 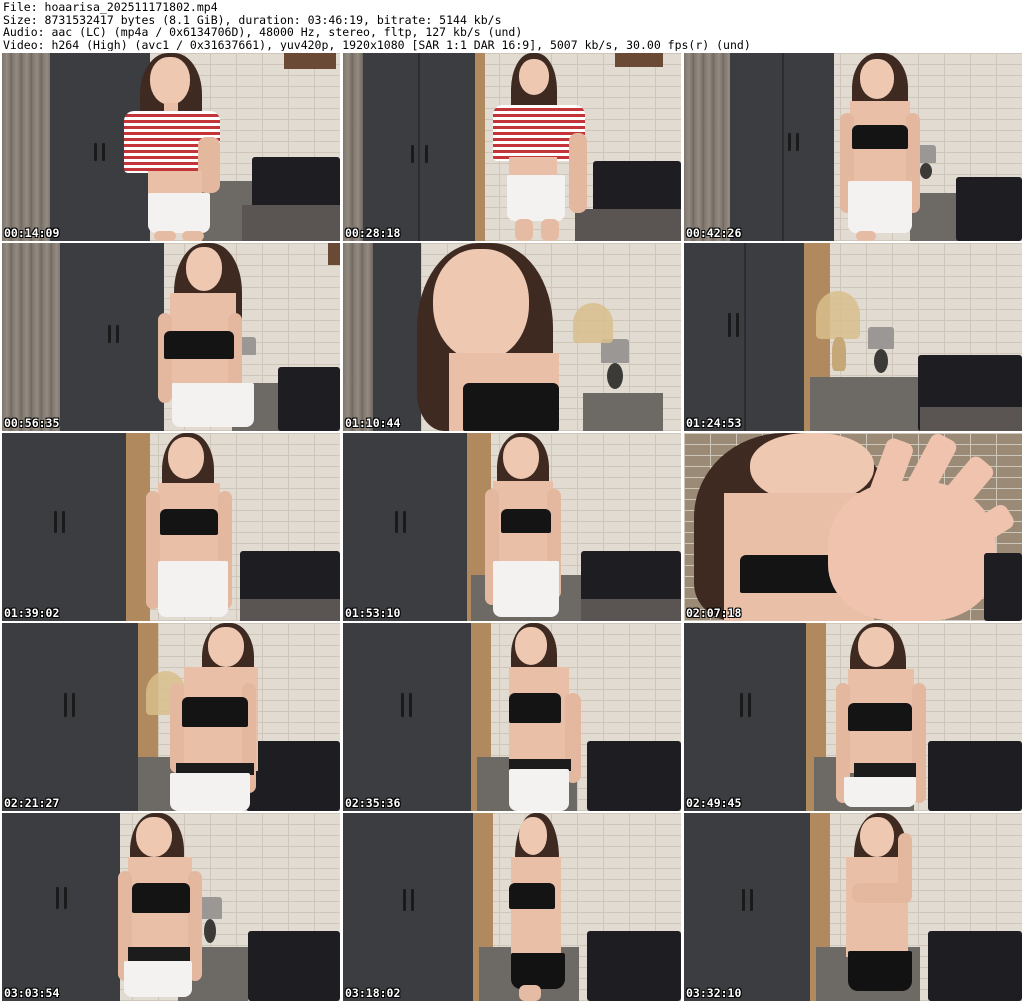 I want to click on thumbnail-timestamp: 02:21:27, so click(x=32, y=803).